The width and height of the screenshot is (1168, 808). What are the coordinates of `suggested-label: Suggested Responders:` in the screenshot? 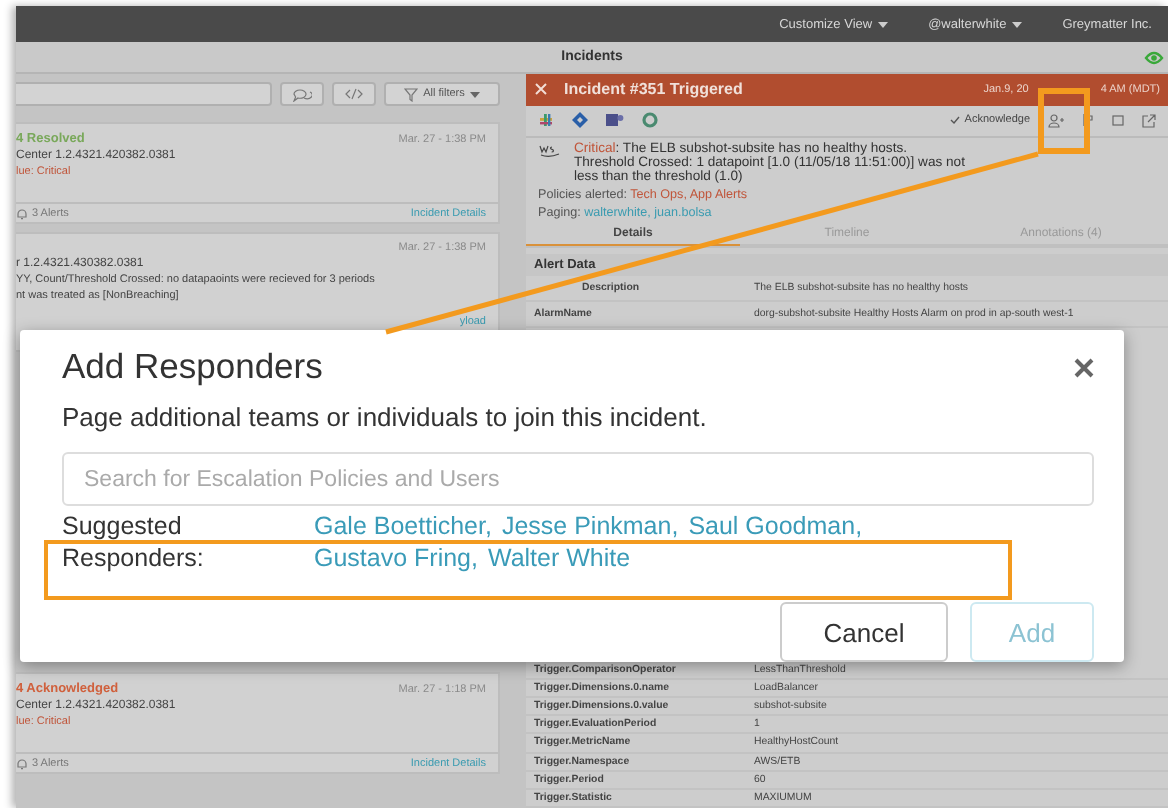 It's located at (134, 542).